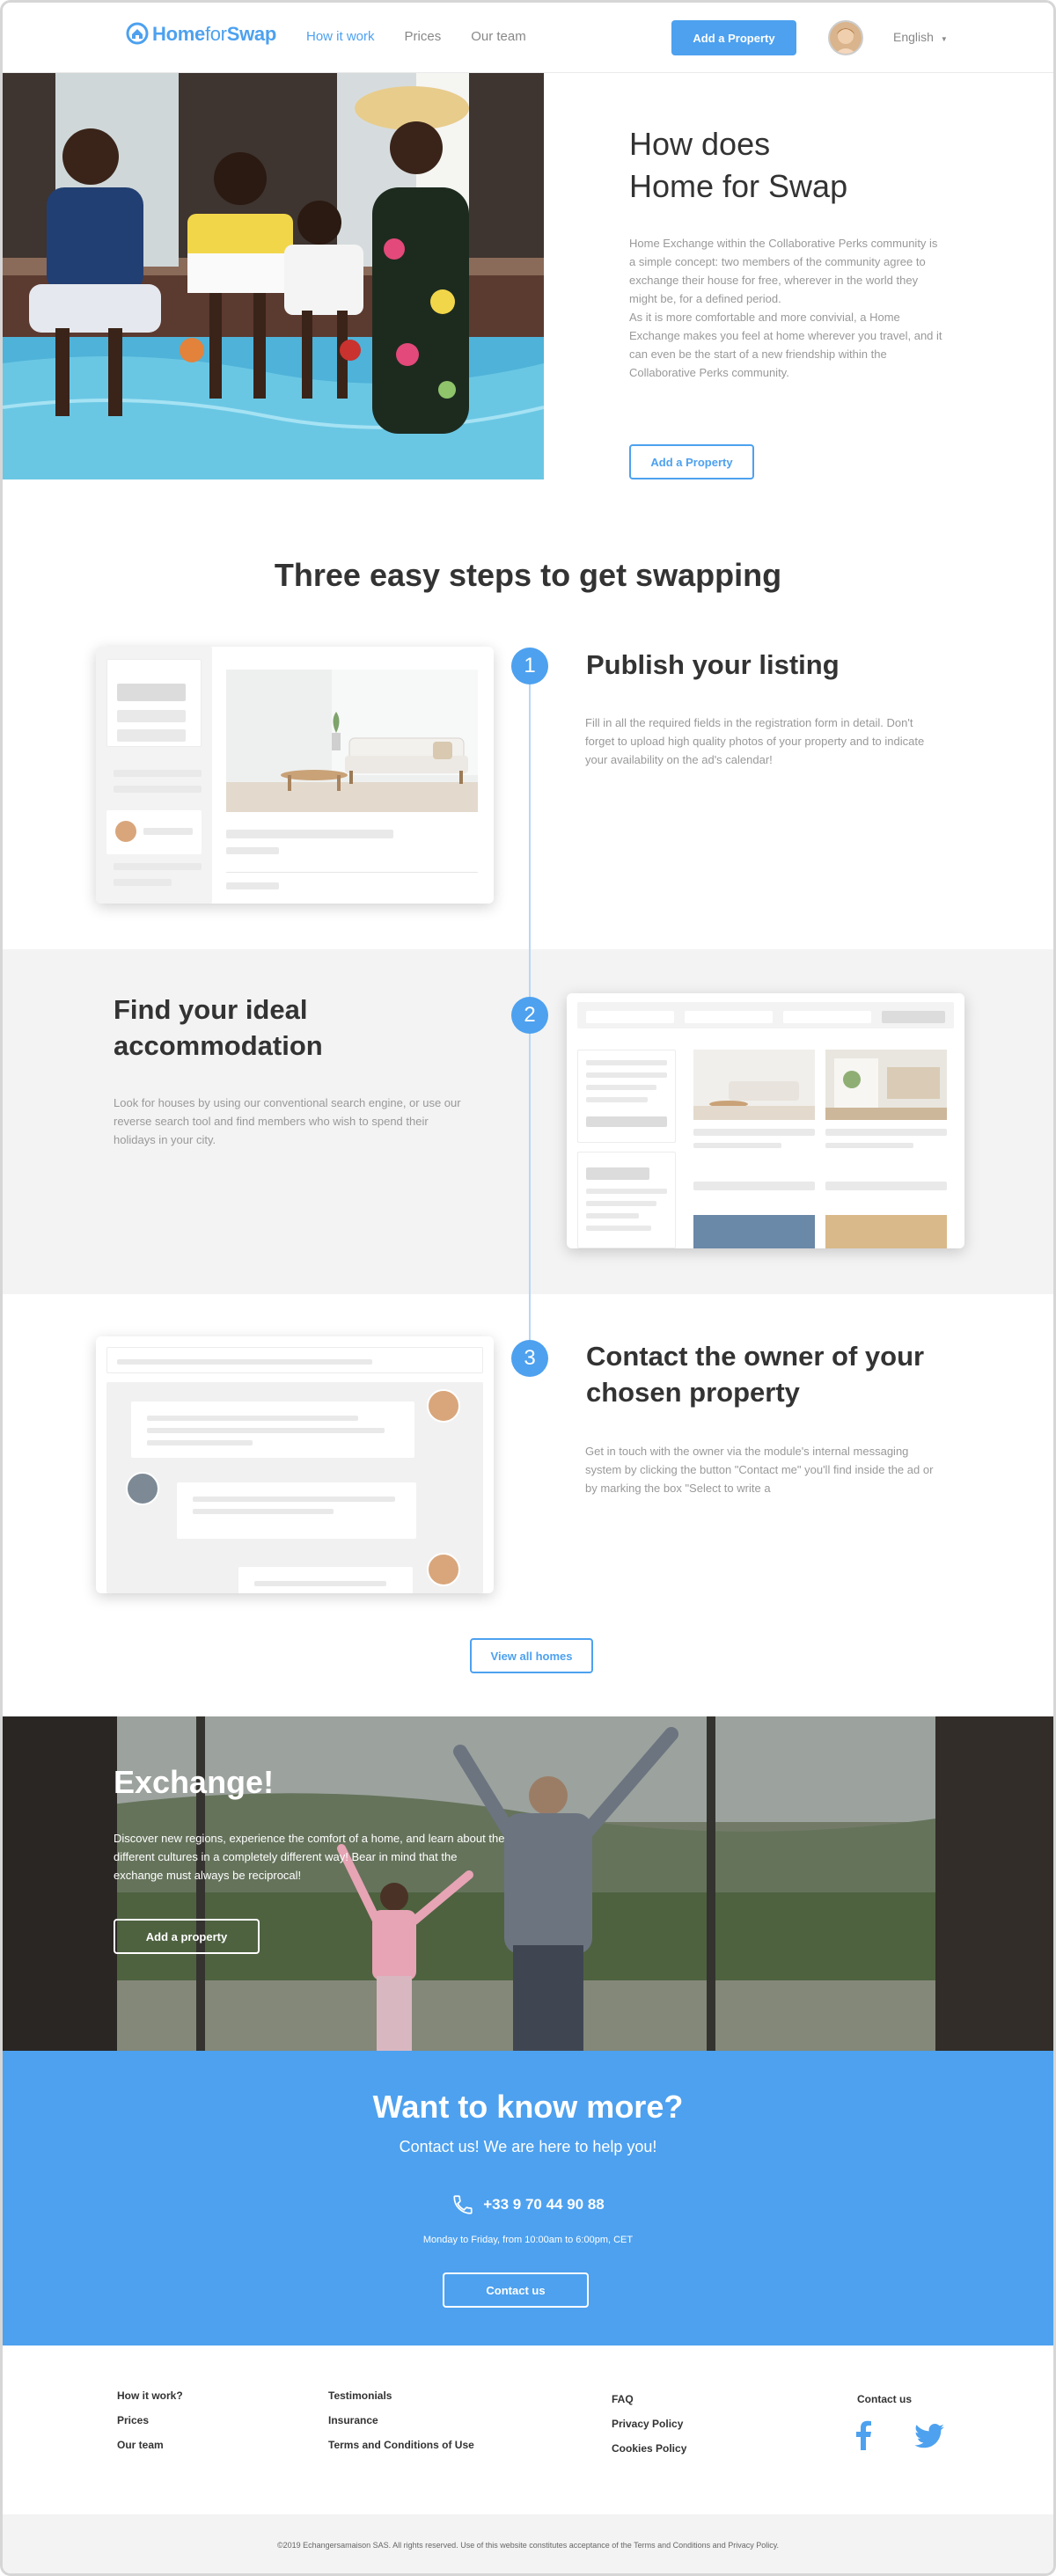 The height and width of the screenshot is (2576, 1056). Describe the element at coordinates (424, 36) in the screenshot. I see `nav-prices: Prices` at that location.